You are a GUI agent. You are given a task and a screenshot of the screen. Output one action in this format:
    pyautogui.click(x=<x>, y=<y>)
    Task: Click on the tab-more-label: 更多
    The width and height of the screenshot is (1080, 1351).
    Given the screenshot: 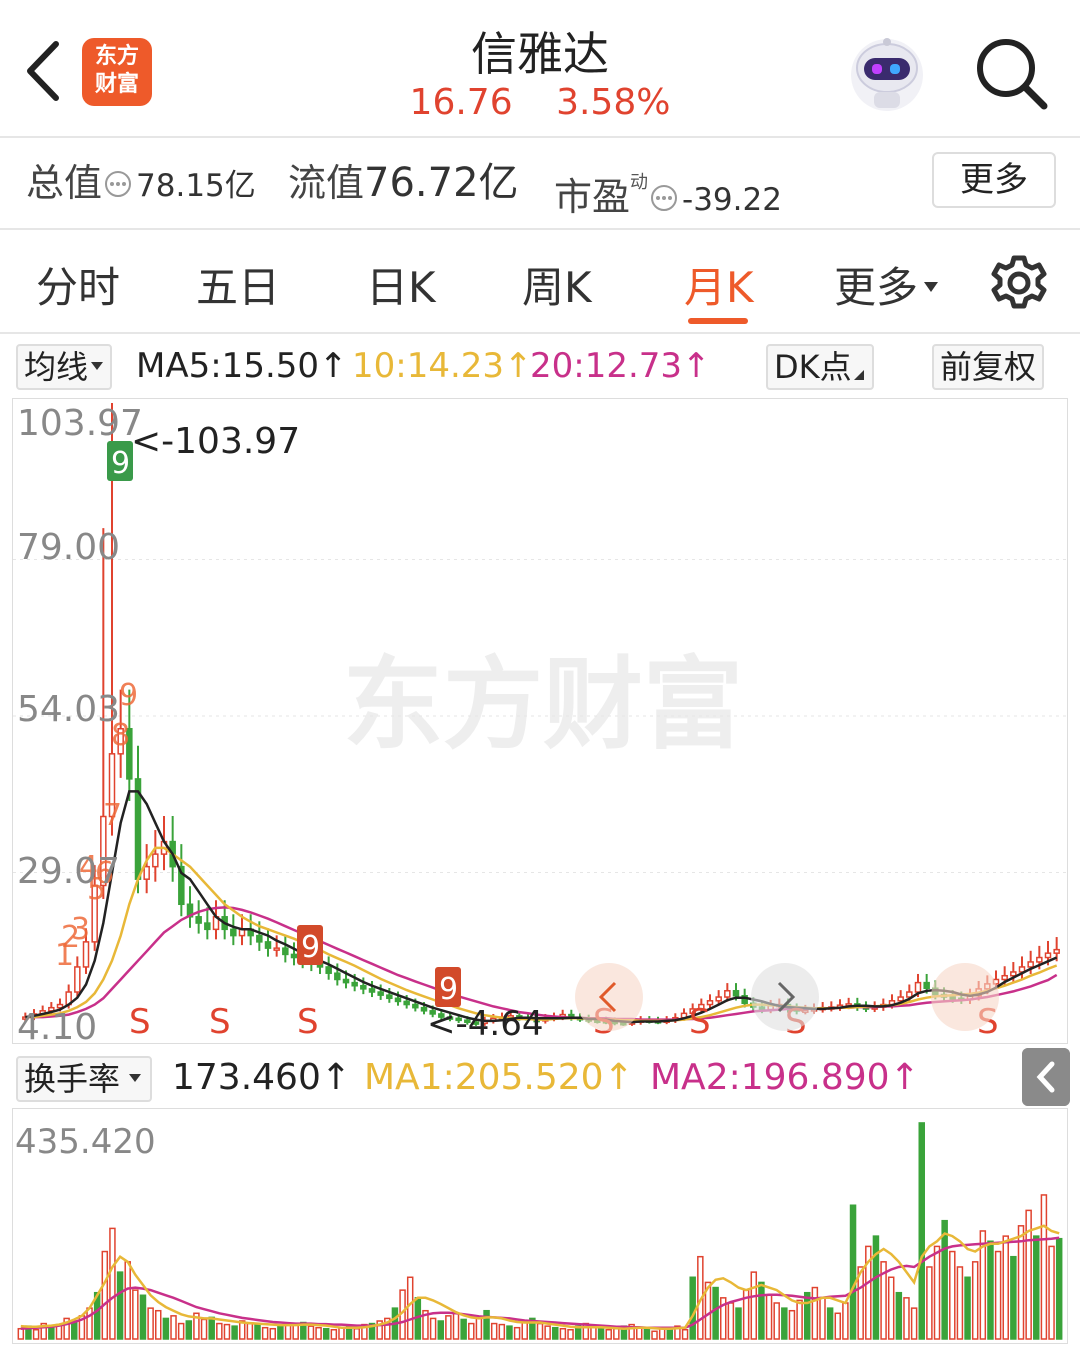 What is the action you would take?
    pyautogui.click(x=876, y=287)
    